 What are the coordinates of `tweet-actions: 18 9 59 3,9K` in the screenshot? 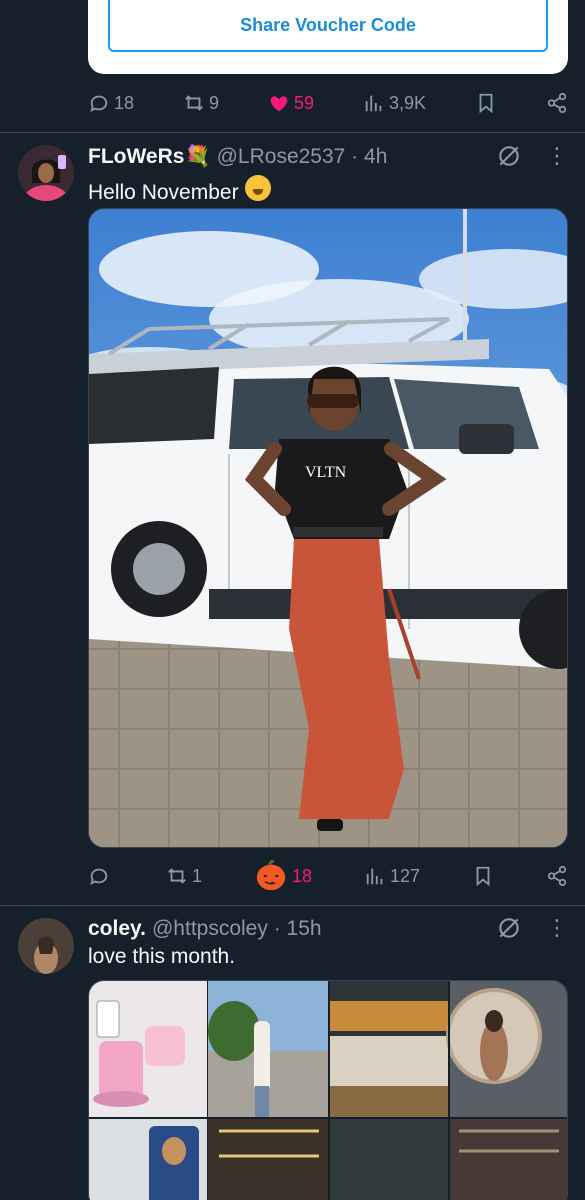 It's located at (328, 103).